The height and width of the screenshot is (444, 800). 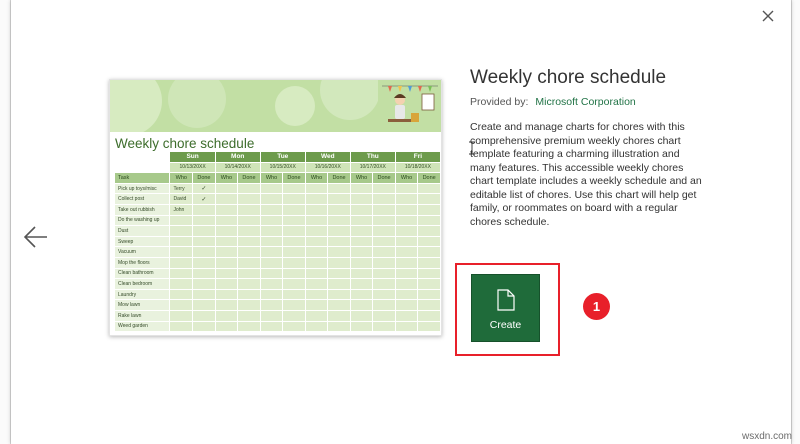 What do you see at coordinates (142, 294) in the screenshot?
I see `preview-task-cell: Laundry` at bounding box center [142, 294].